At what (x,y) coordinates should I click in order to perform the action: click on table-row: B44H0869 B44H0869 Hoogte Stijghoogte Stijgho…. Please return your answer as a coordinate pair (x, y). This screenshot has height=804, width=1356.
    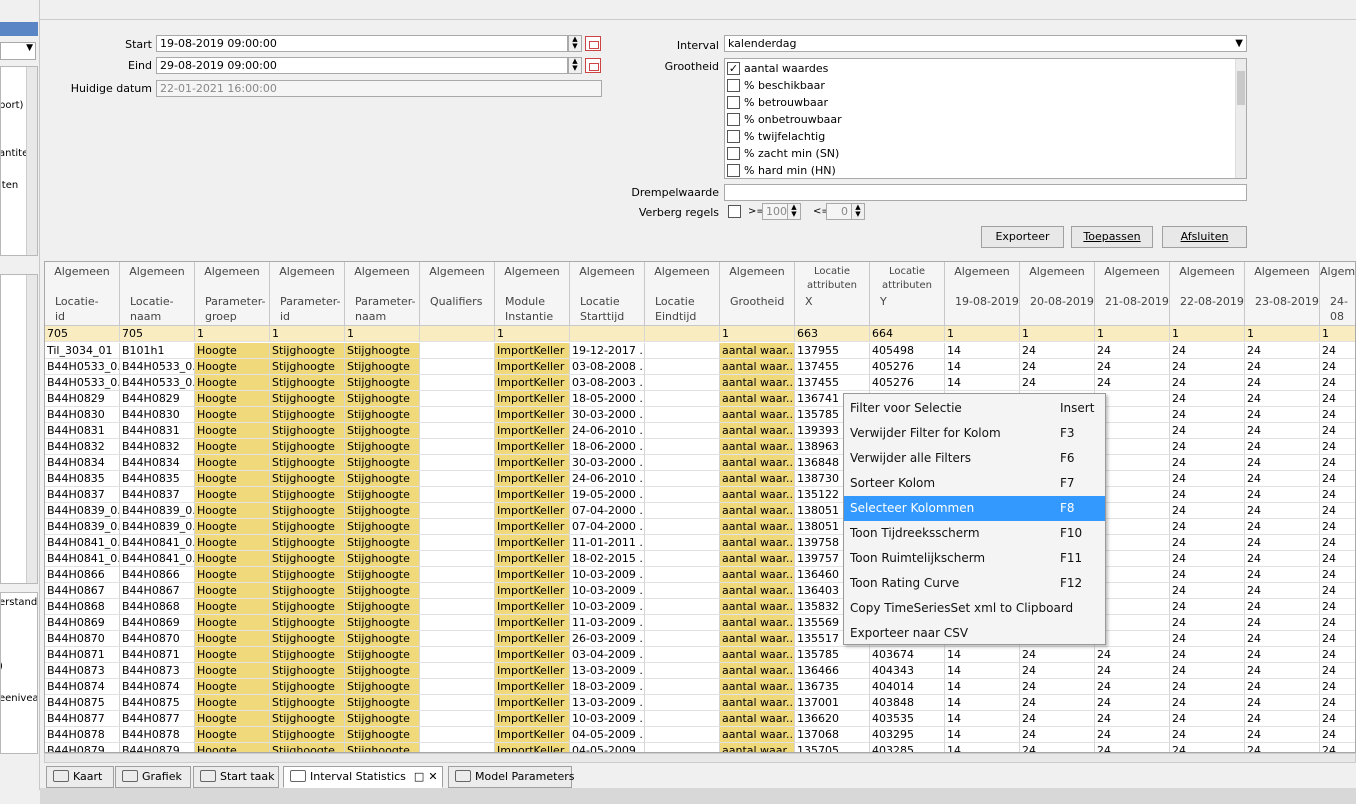
    Looking at the image, I should click on (700, 623).